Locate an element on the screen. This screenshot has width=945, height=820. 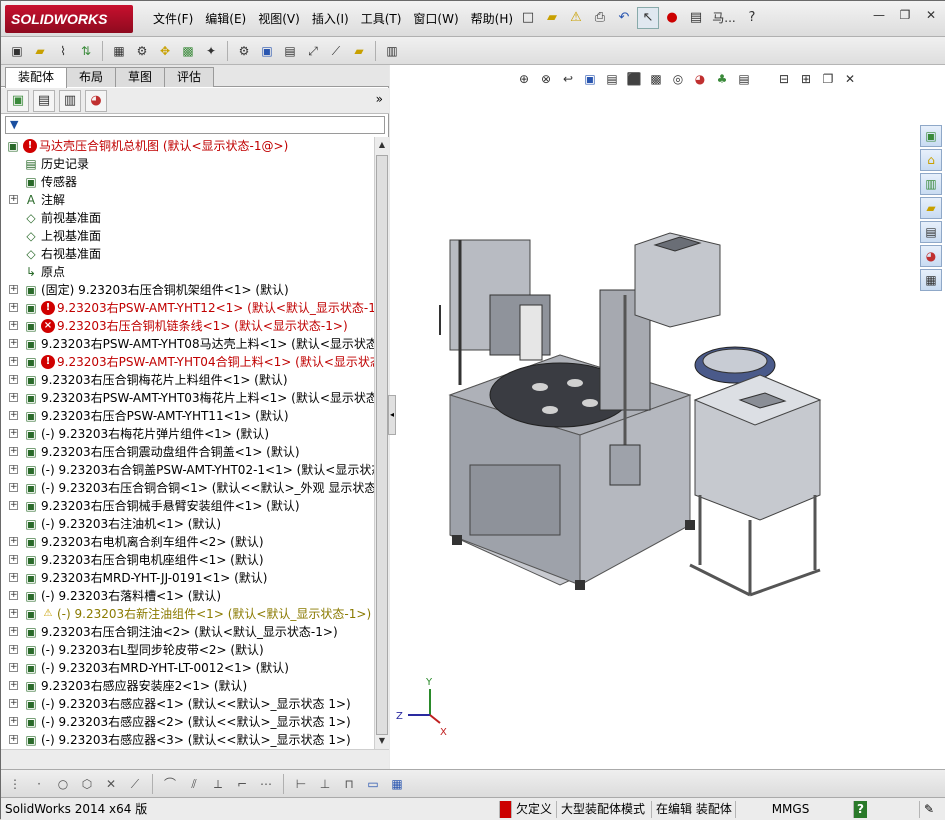
file-explorer-icon: ▰ is located at coordinates (931, 208).